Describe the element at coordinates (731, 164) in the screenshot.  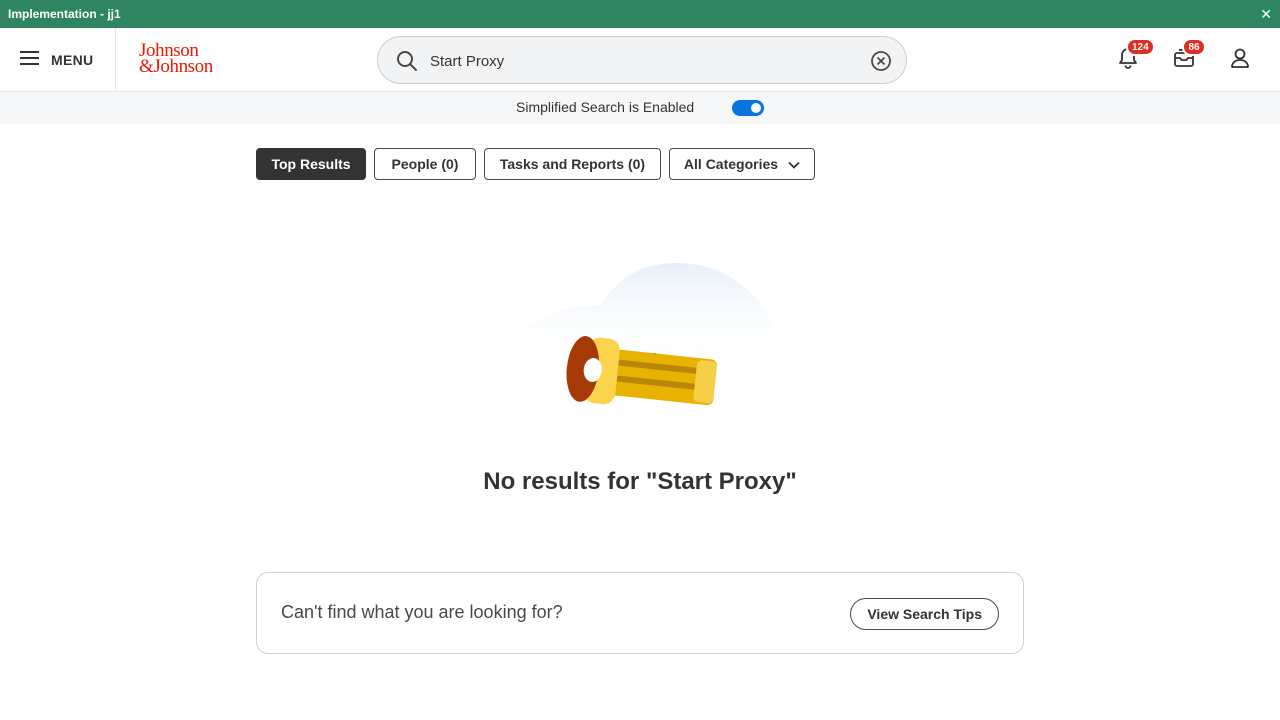
I see `all-categories-label: All Categories` at that location.